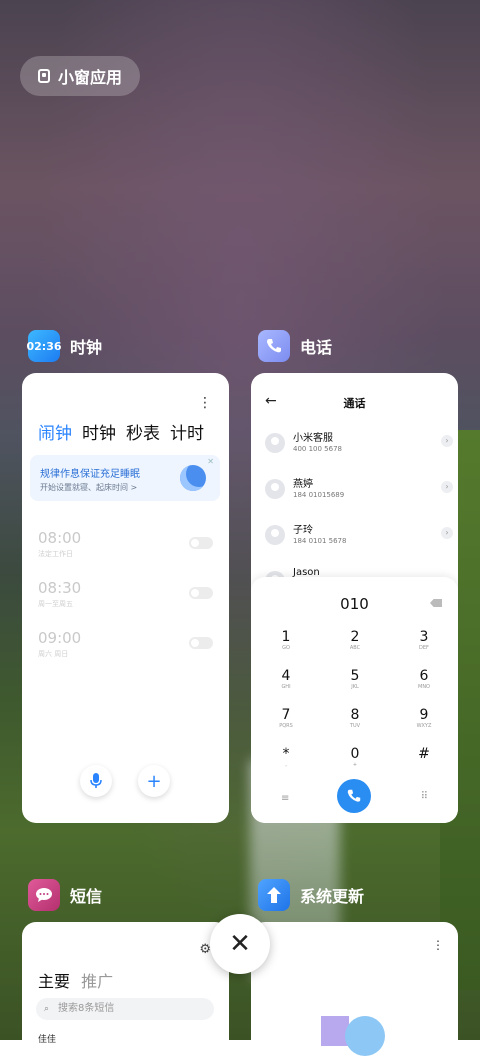 The height and width of the screenshot is (1062, 480). I want to click on close-icon: ✕, so click(240, 944).